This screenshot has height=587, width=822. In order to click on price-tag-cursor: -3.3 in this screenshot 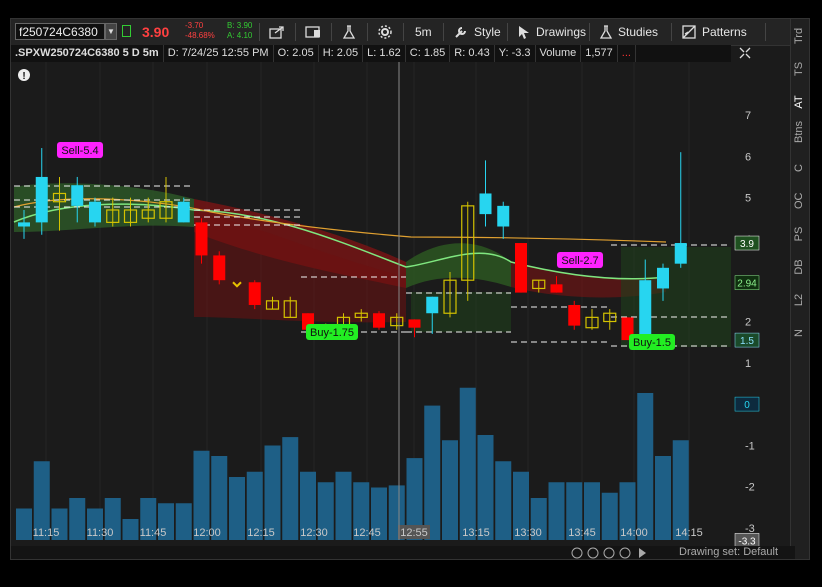, I will do `click(747, 541)`.